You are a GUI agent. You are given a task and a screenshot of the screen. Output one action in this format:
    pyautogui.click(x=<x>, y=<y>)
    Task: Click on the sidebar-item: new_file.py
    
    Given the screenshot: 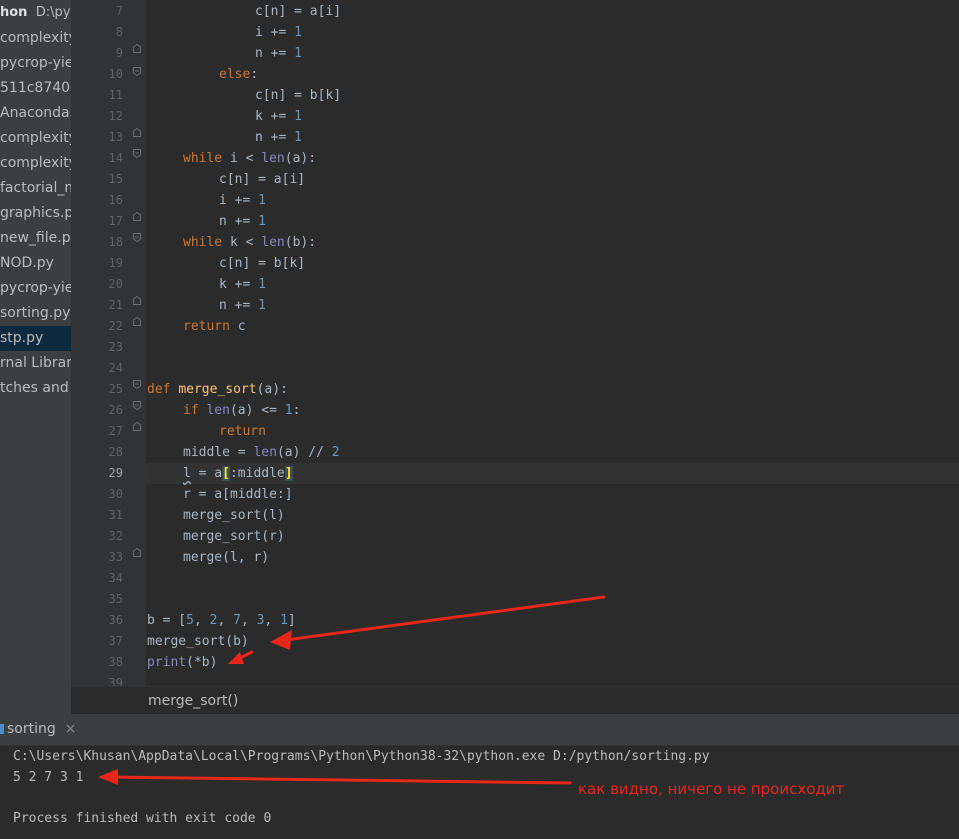 What is the action you would take?
    pyautogui.click(x=35, y=238)
    